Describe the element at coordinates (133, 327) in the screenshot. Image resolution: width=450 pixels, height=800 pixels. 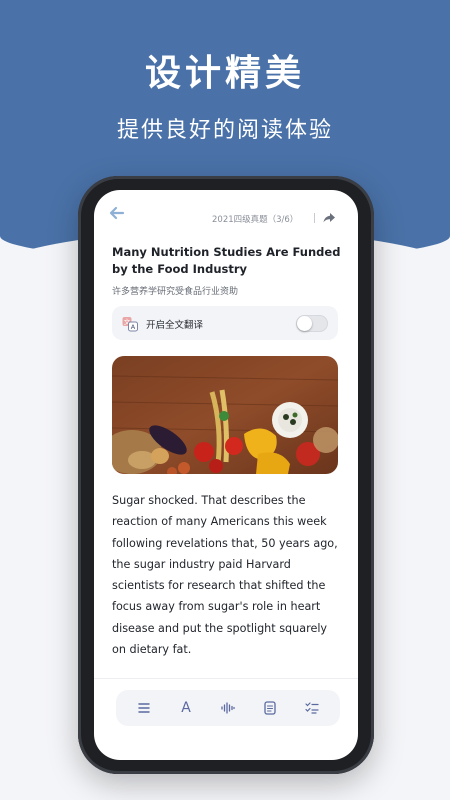
I see `svg-text: A` at that location.